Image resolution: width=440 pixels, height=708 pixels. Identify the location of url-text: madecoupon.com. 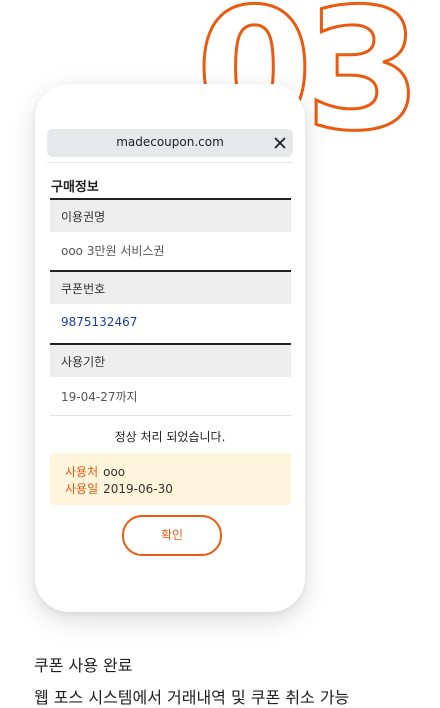
(170, 142).